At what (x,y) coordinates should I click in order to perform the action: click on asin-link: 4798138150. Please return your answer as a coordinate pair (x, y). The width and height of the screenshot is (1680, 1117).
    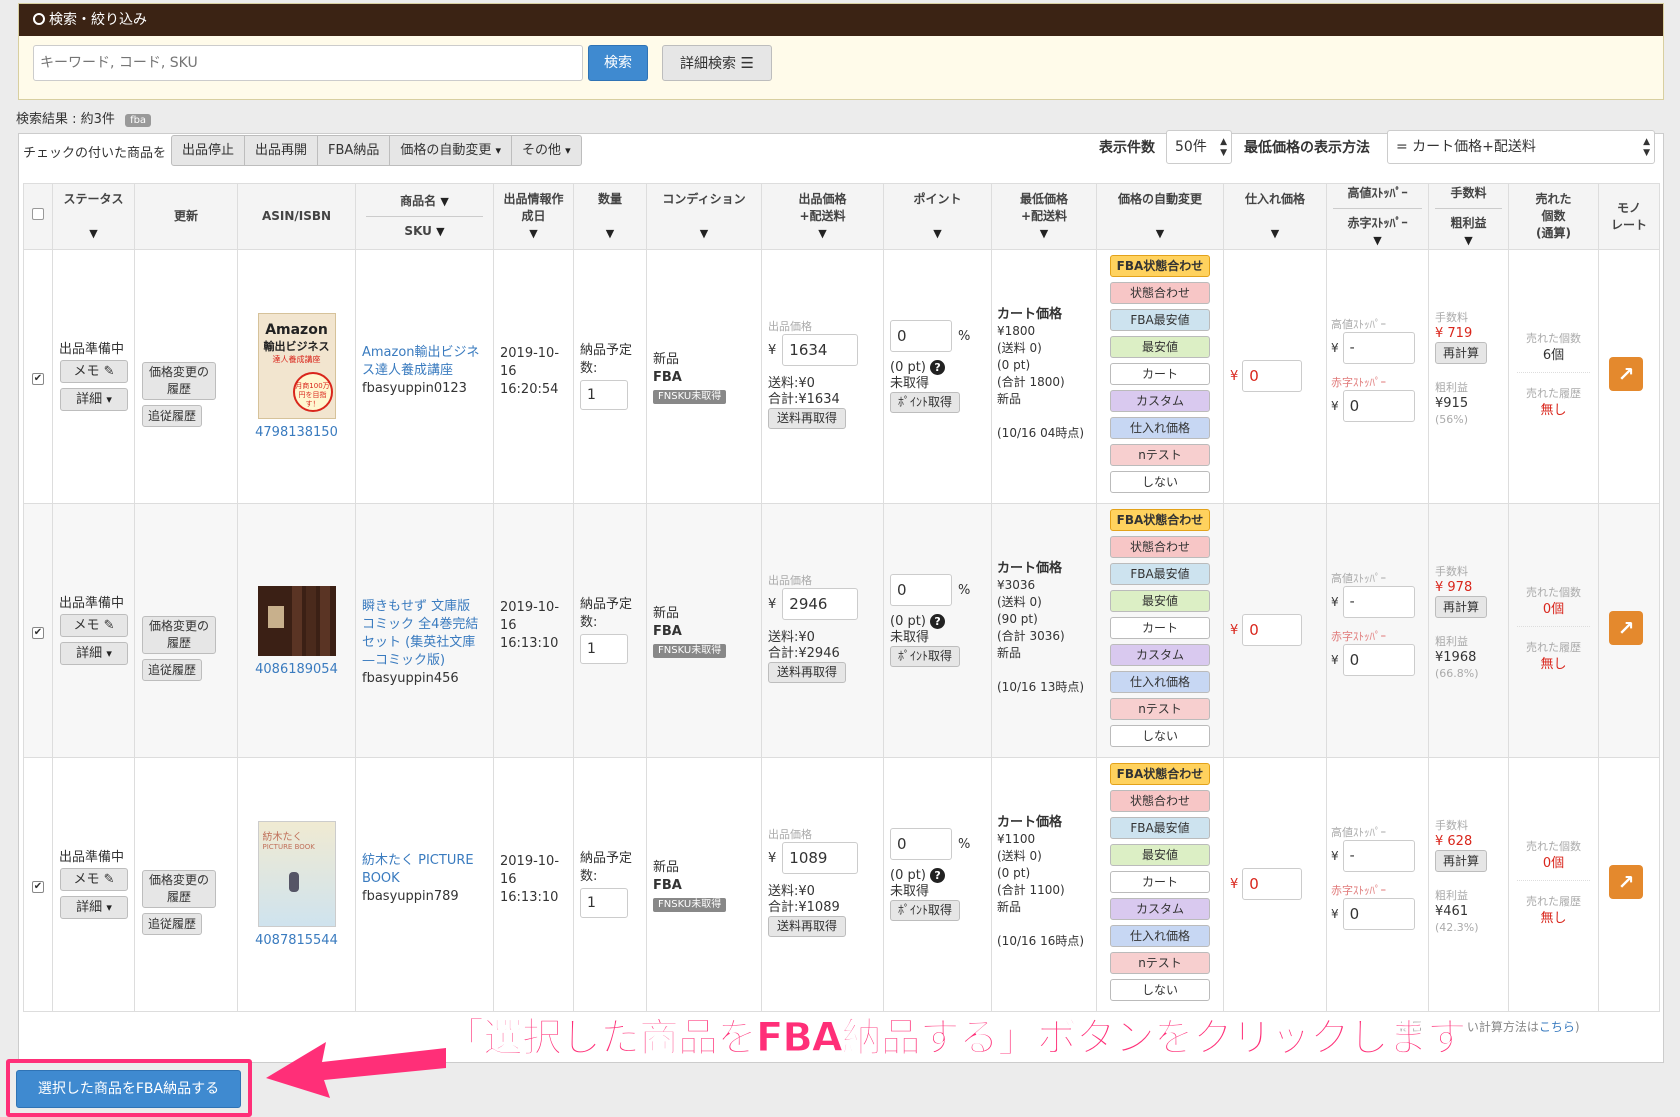
    Looking at the image, I should click on (296, 432).